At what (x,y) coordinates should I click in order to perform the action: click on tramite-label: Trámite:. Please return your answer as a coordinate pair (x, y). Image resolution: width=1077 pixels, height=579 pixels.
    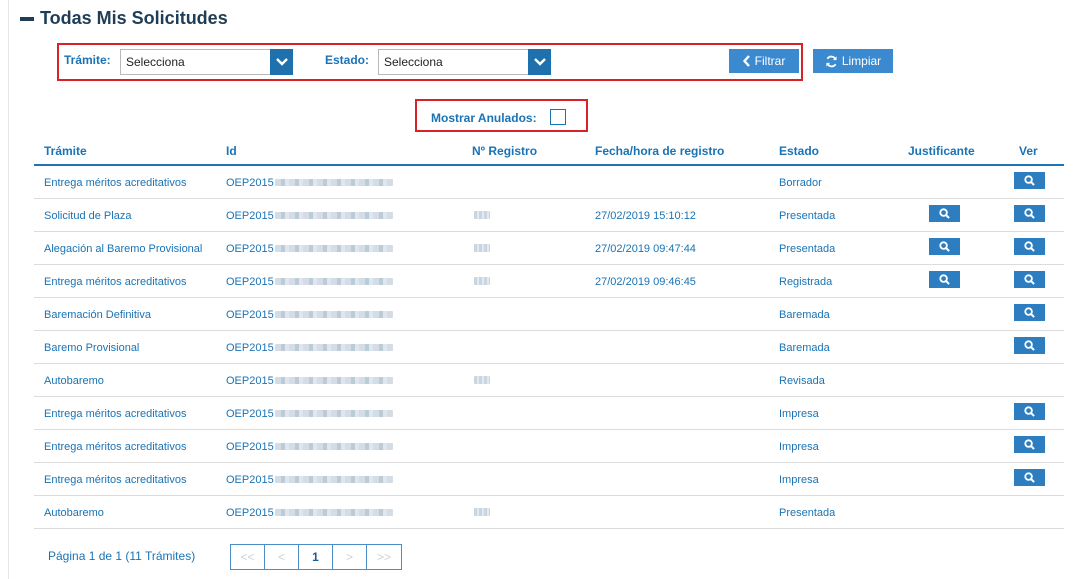
    Looking at the image, I should click on (87, 60).